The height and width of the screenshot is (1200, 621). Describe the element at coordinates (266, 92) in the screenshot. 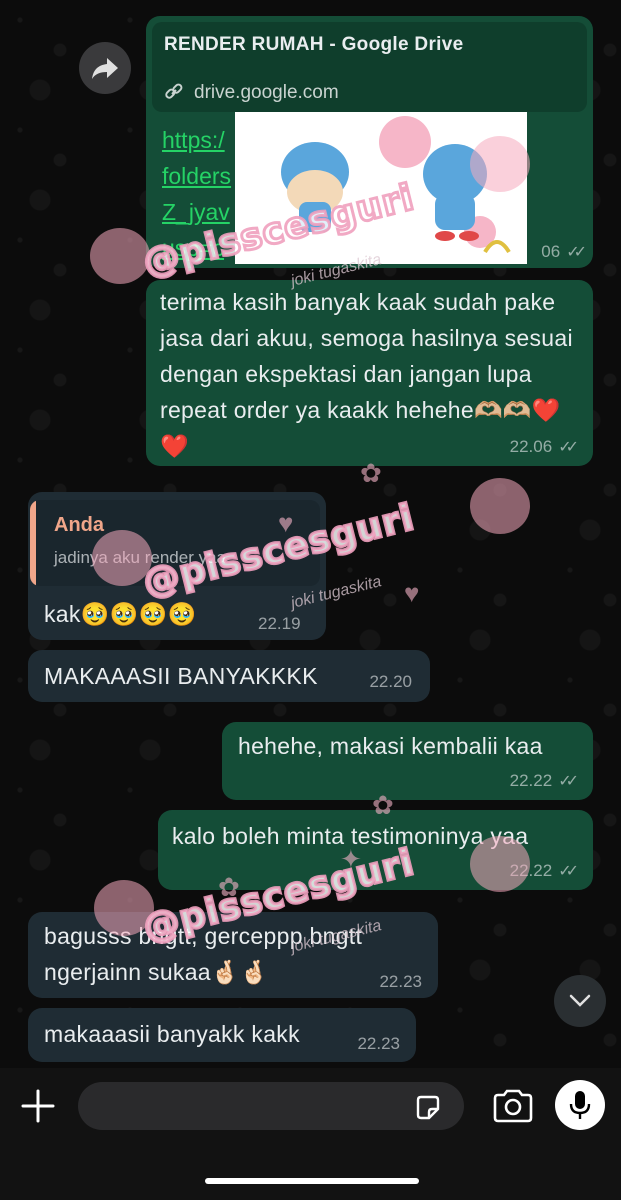

I see `link-preview-domain: drive.google.com` at that location.